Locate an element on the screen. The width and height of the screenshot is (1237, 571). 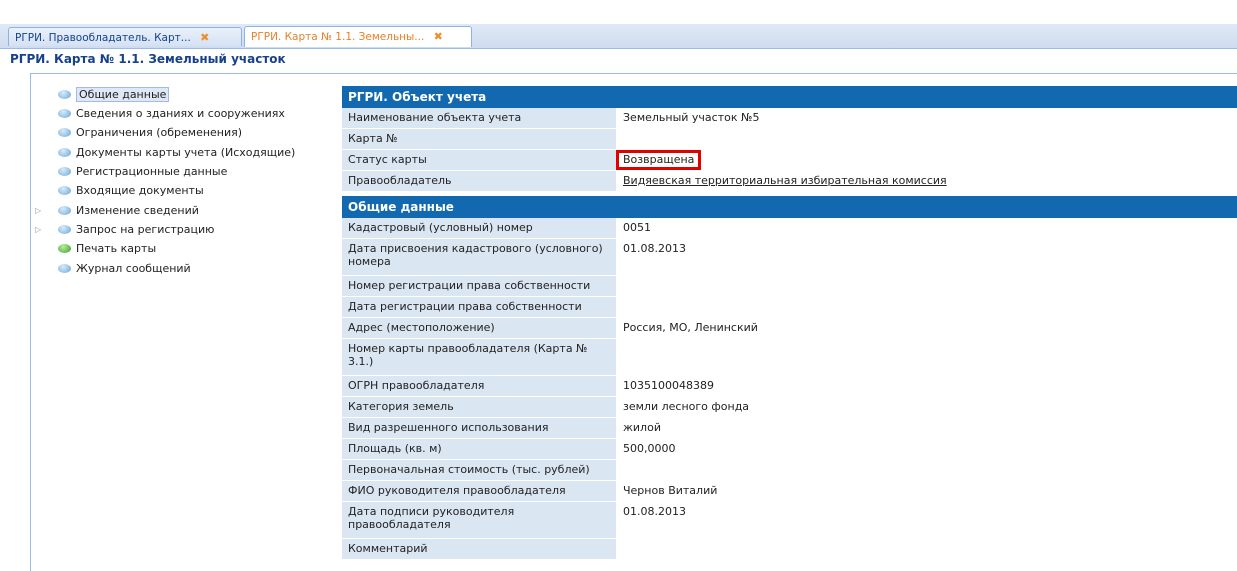
property-row: Дата регистрации права собственности is located at coordinates (789, 307).